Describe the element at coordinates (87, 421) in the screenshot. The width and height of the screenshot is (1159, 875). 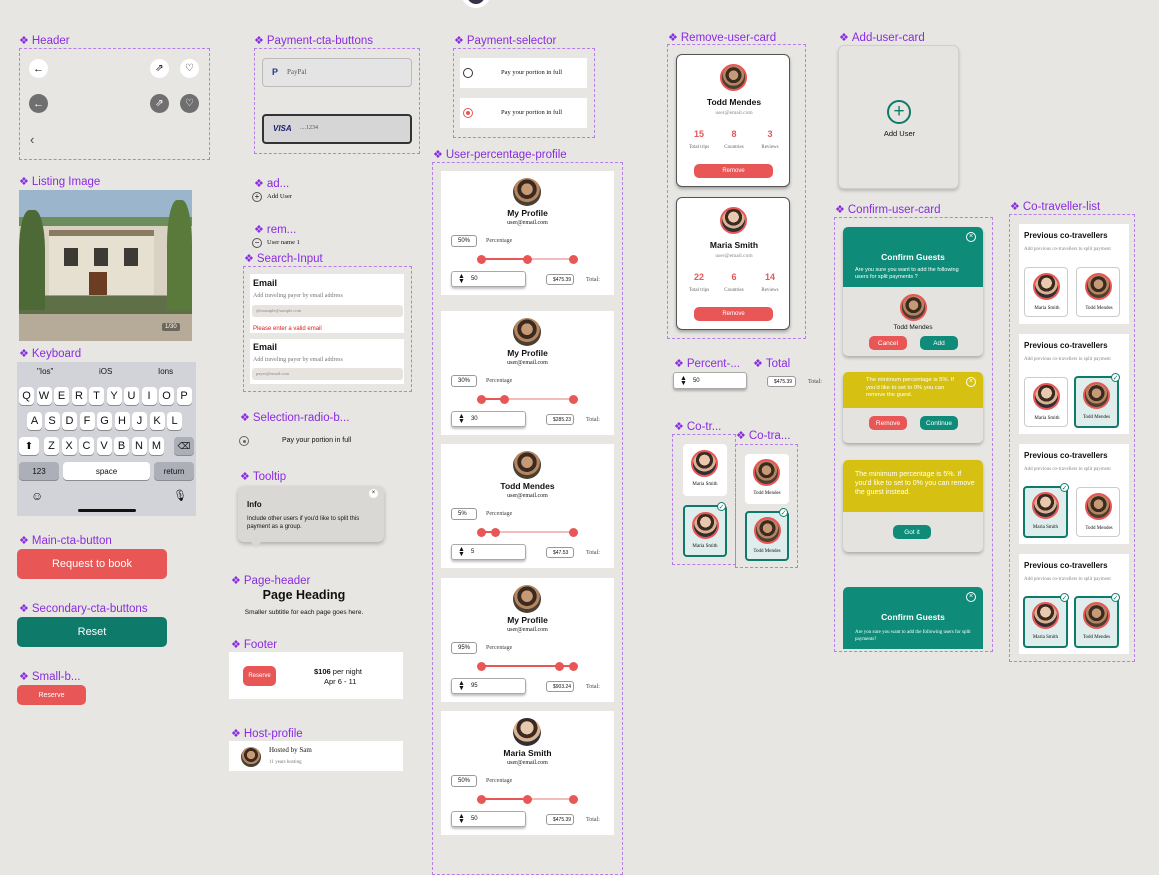
I see `key-f: F` at that location.